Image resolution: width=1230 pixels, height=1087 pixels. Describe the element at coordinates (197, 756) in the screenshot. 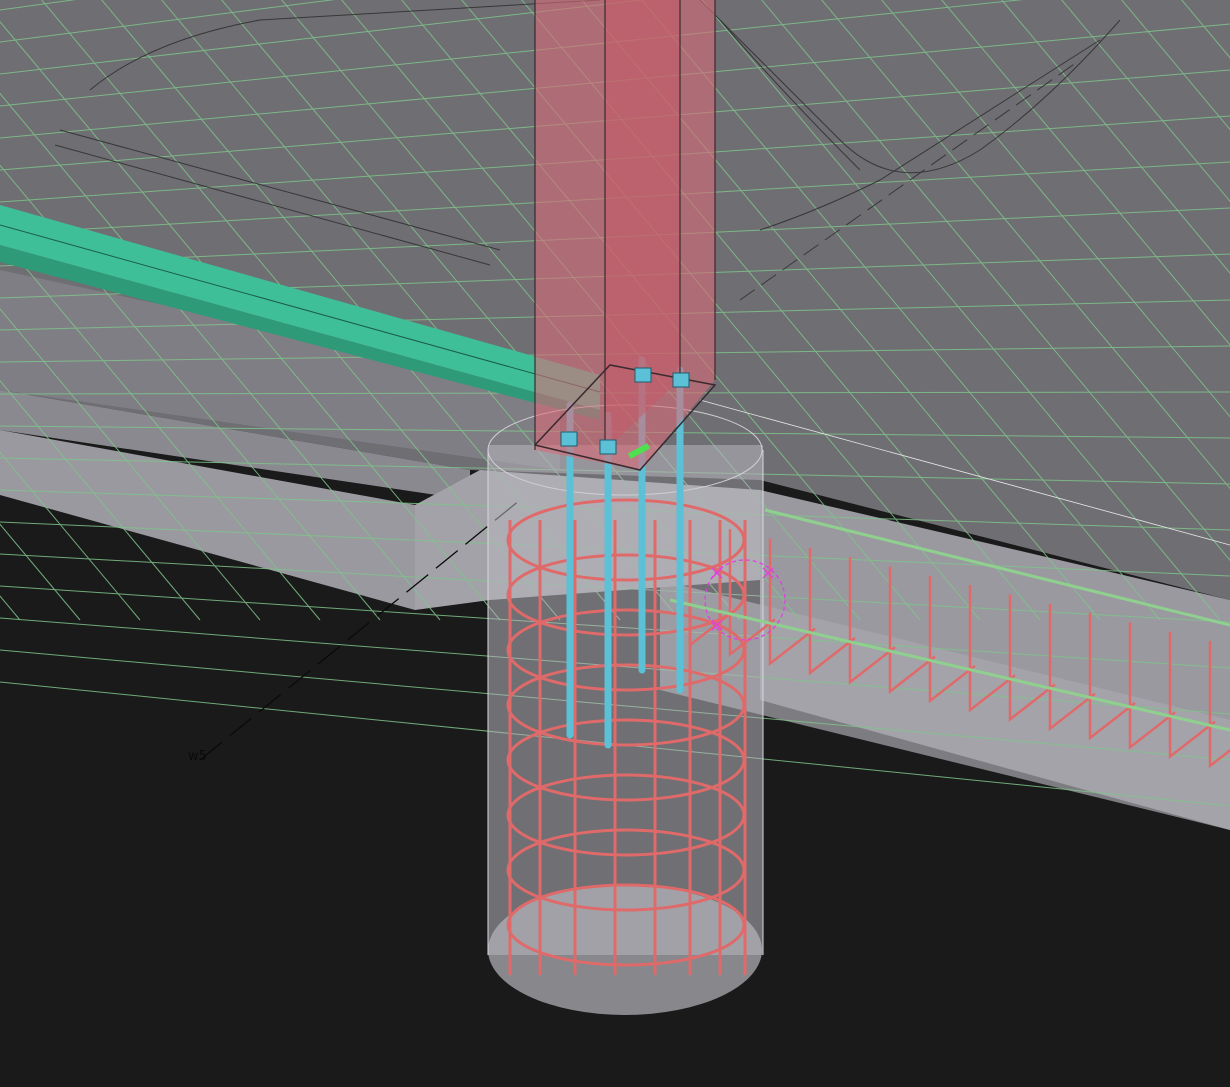

I see `grid-line-label: w5` at that location.